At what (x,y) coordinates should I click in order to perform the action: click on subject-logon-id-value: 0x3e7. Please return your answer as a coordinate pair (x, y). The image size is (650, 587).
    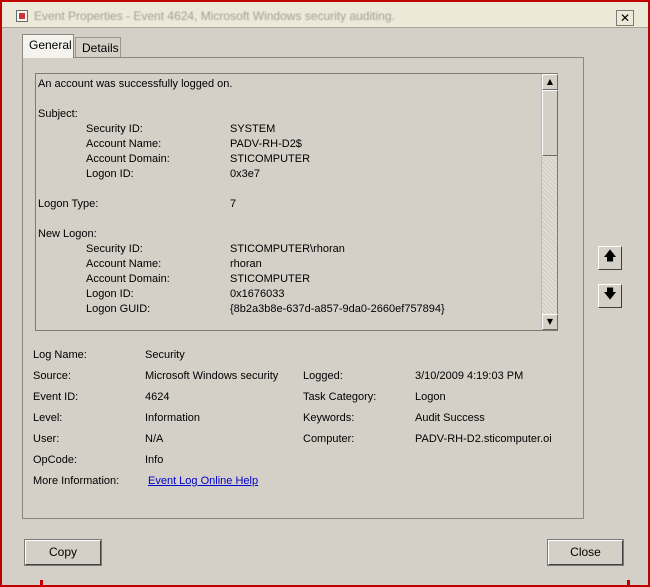
    Looking at the image, I should click on (245, 174).